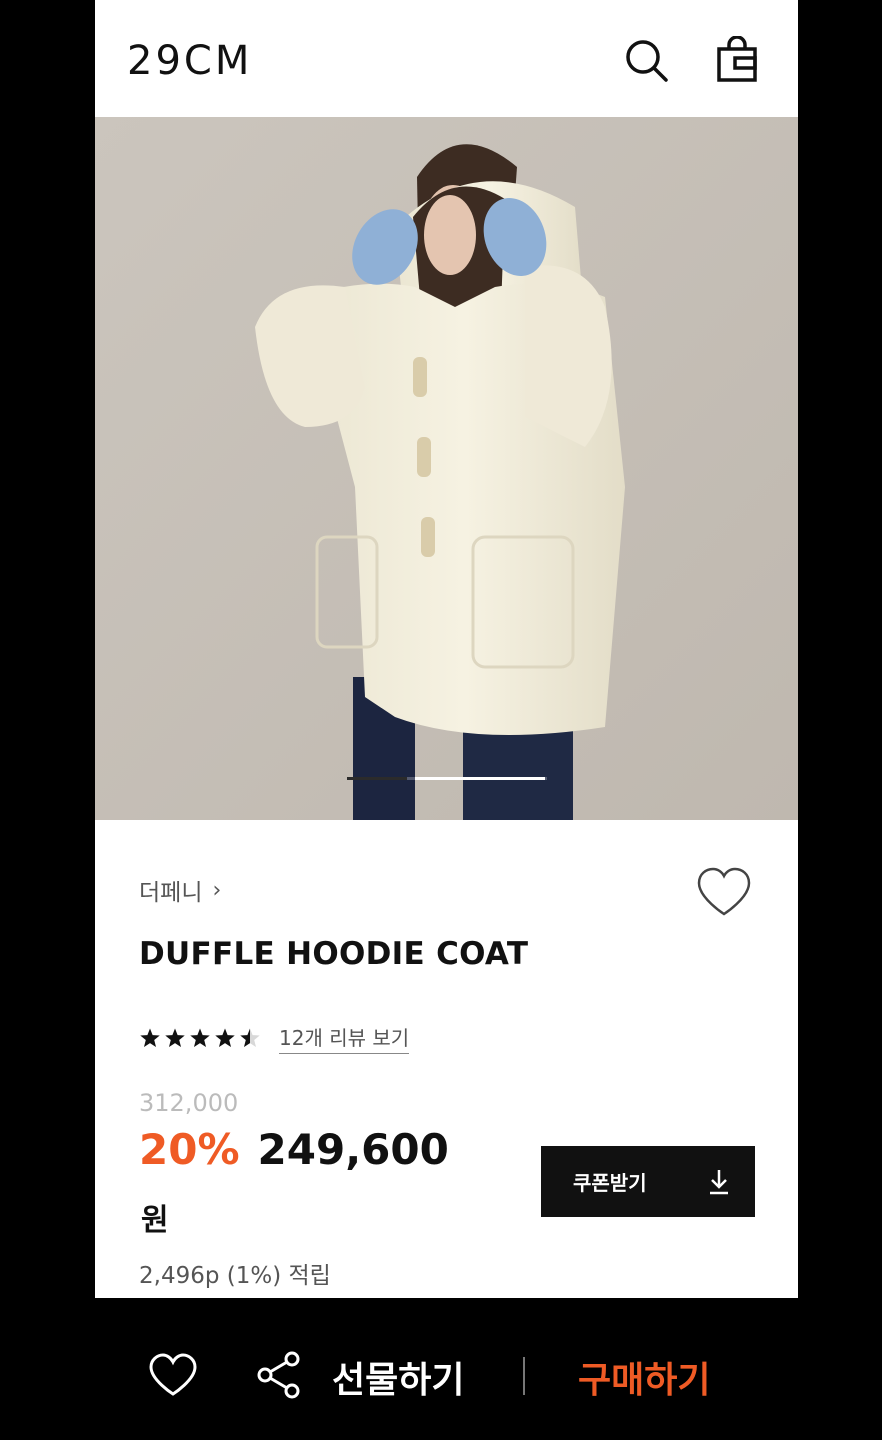 This screenshot has height=1440, width=882. What do you see at coordinates (398, 1377) in the screenshot?
I see `gift-button: 선물하기` at bounding box center [398, 1377].